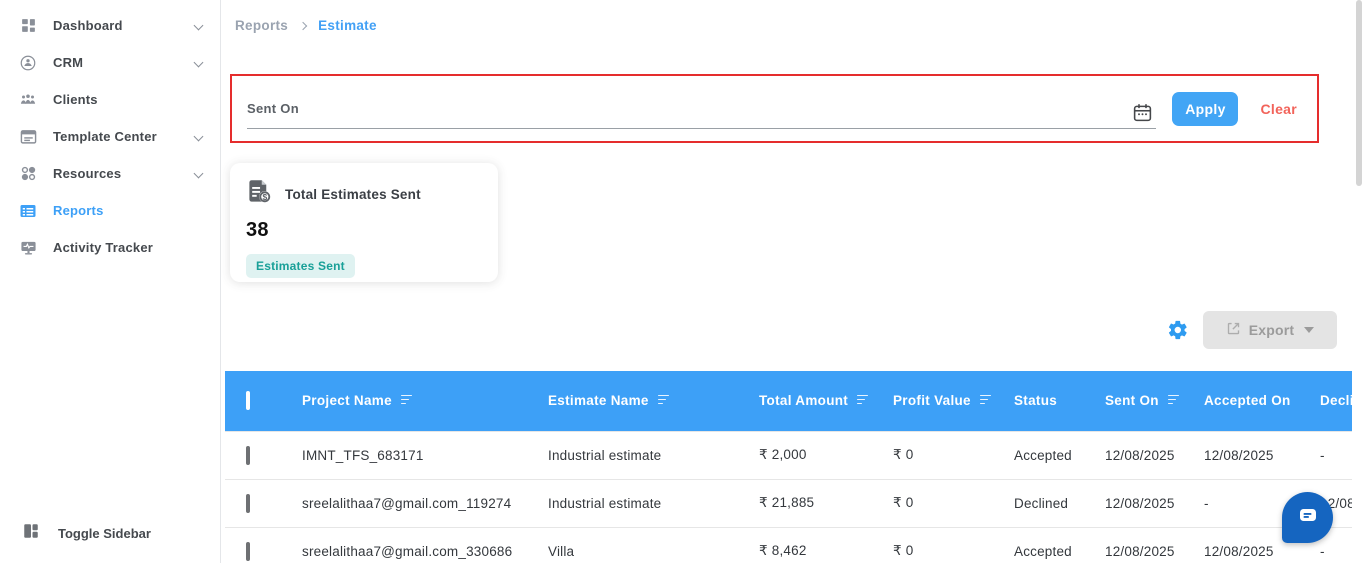  I want to click on breadcrumb-reports-link: Reports, so click(261, 25).